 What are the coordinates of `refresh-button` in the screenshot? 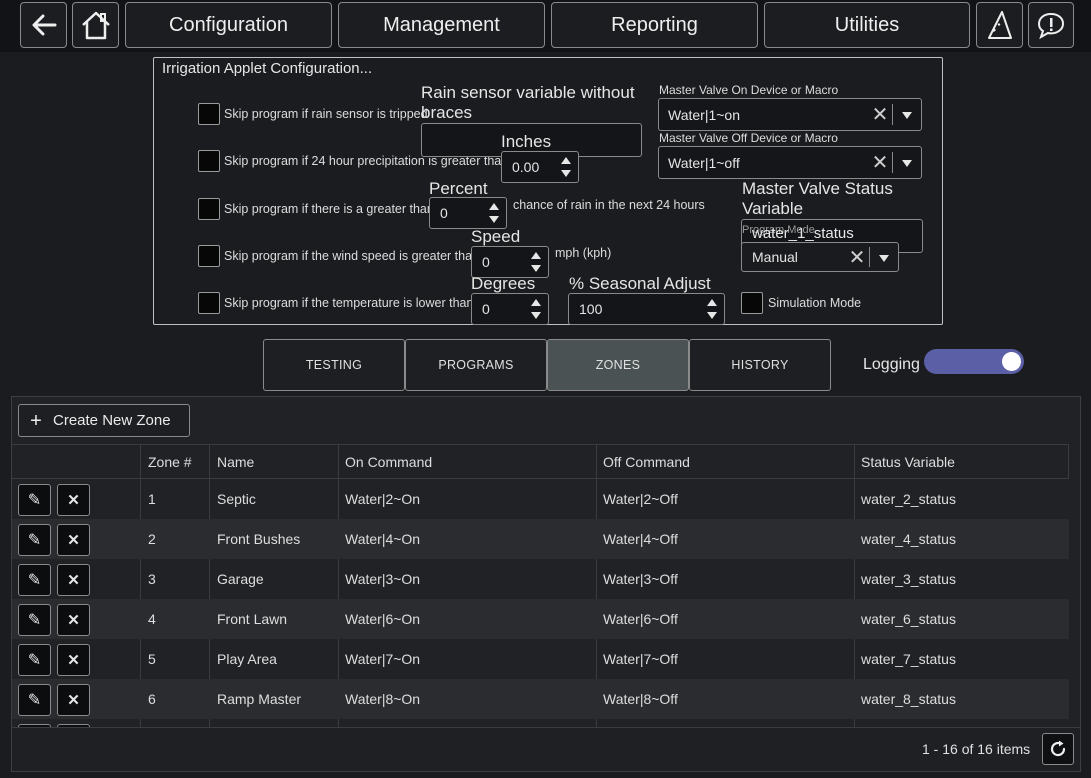 It's located at (1058, 749).